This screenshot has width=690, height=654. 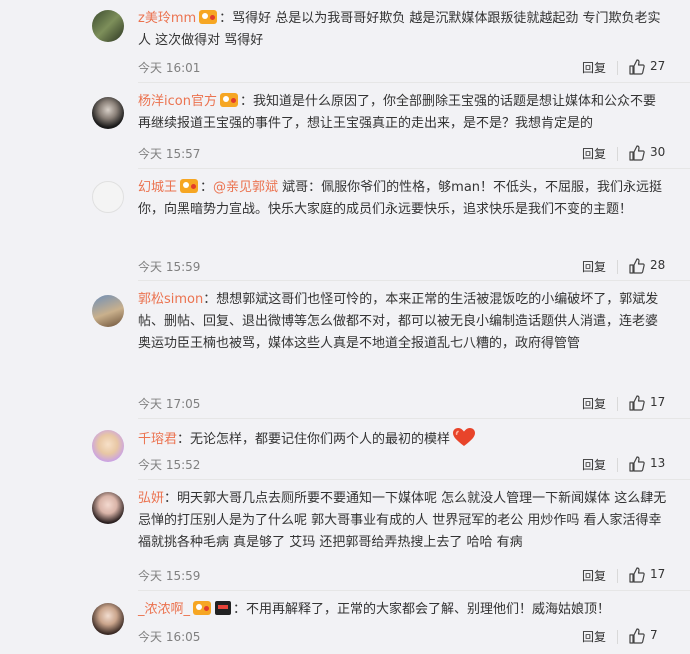 What do you see at coordinates (167, 18) in the screenshot?
I see `username-link: z美玲mm` at bounding box center [167, 18].